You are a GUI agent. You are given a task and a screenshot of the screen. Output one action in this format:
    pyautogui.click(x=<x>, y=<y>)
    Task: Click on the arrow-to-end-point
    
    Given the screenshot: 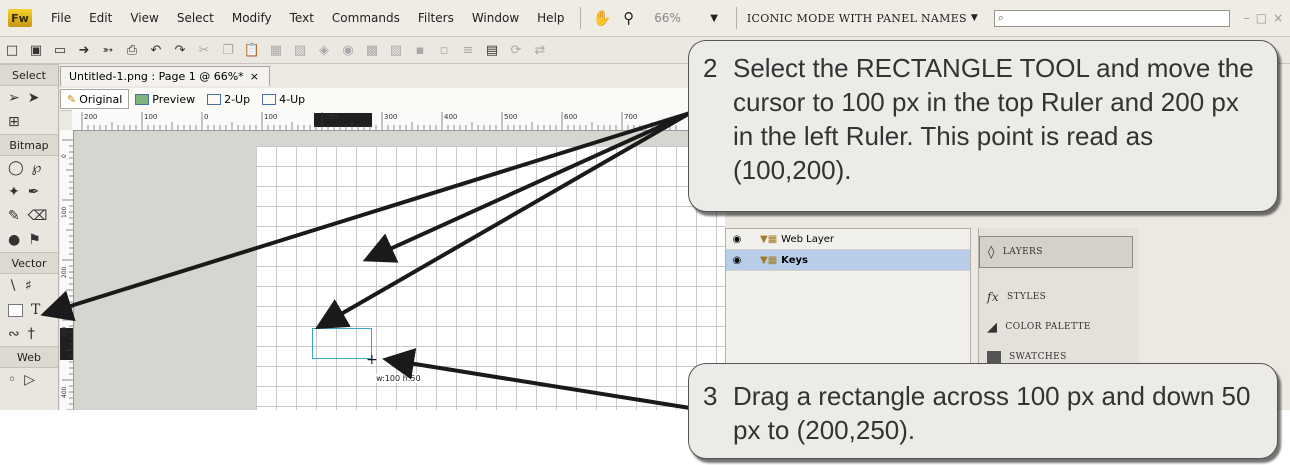 What is the action you would take?
    pyautogui.click(x=536, y=378)
    